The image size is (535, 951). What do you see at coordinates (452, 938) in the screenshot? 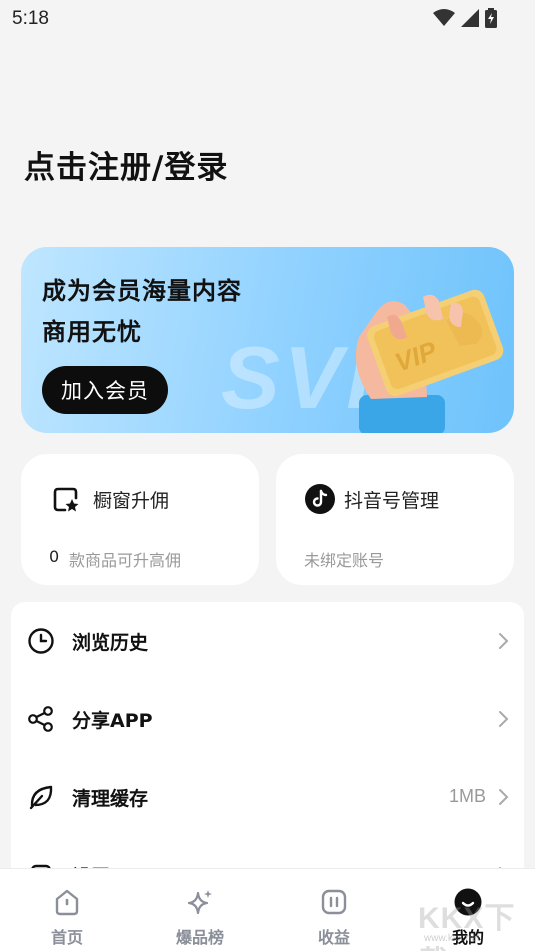
I see `site-watermark-url: www.kkx.net` at bounding box center [452, 938].